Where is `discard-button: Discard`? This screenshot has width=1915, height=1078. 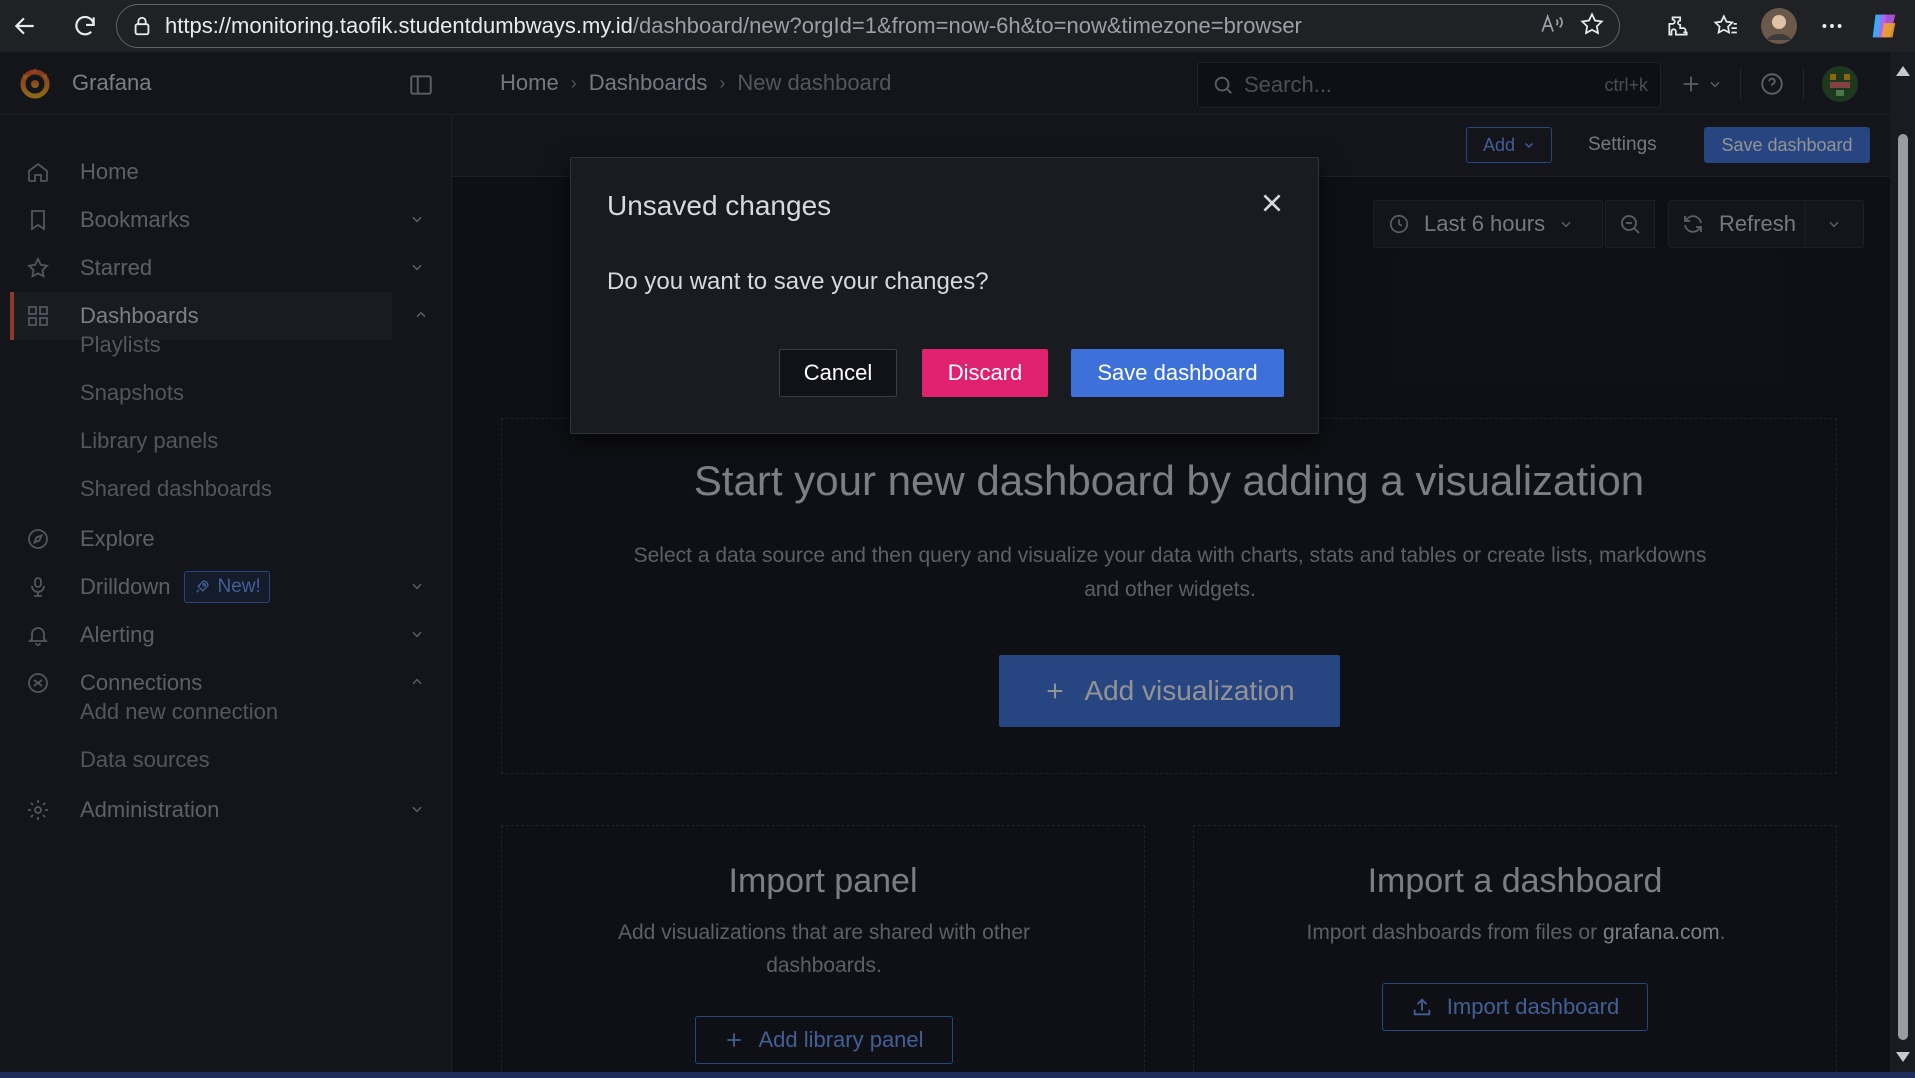
discard-button: Discard is located at coordinates (985, 373).